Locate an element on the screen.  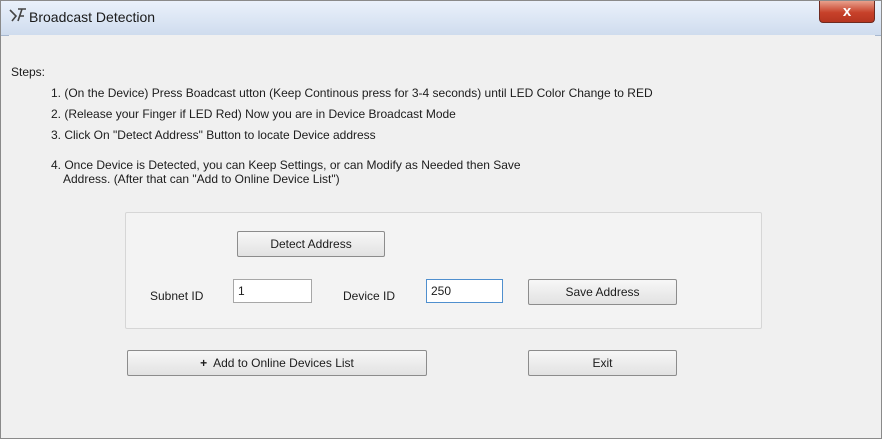
device-id-label: Device ID is located at coordinates (369, 296).